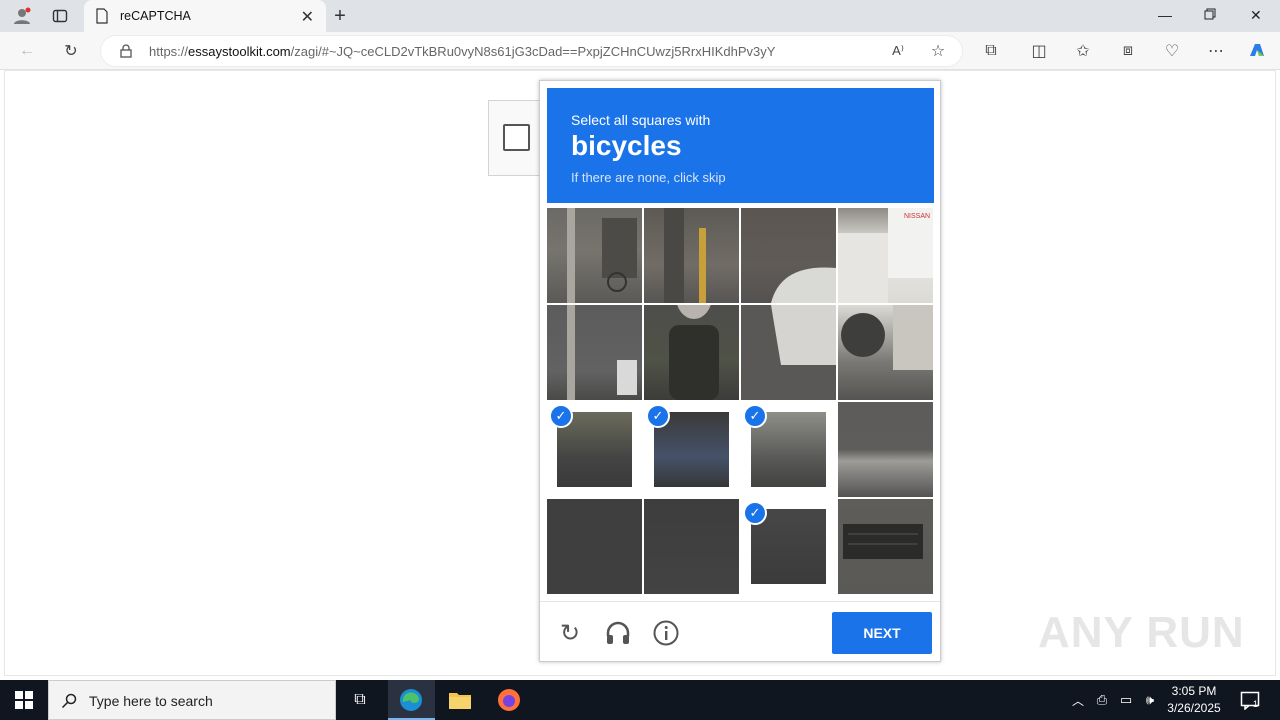 Image resolution: width=1280 pixels, height=720 pixels. Describe the element at coordinates (1039, 51) in the screenshot. I see `split-screen-icon: ◫` at that location.